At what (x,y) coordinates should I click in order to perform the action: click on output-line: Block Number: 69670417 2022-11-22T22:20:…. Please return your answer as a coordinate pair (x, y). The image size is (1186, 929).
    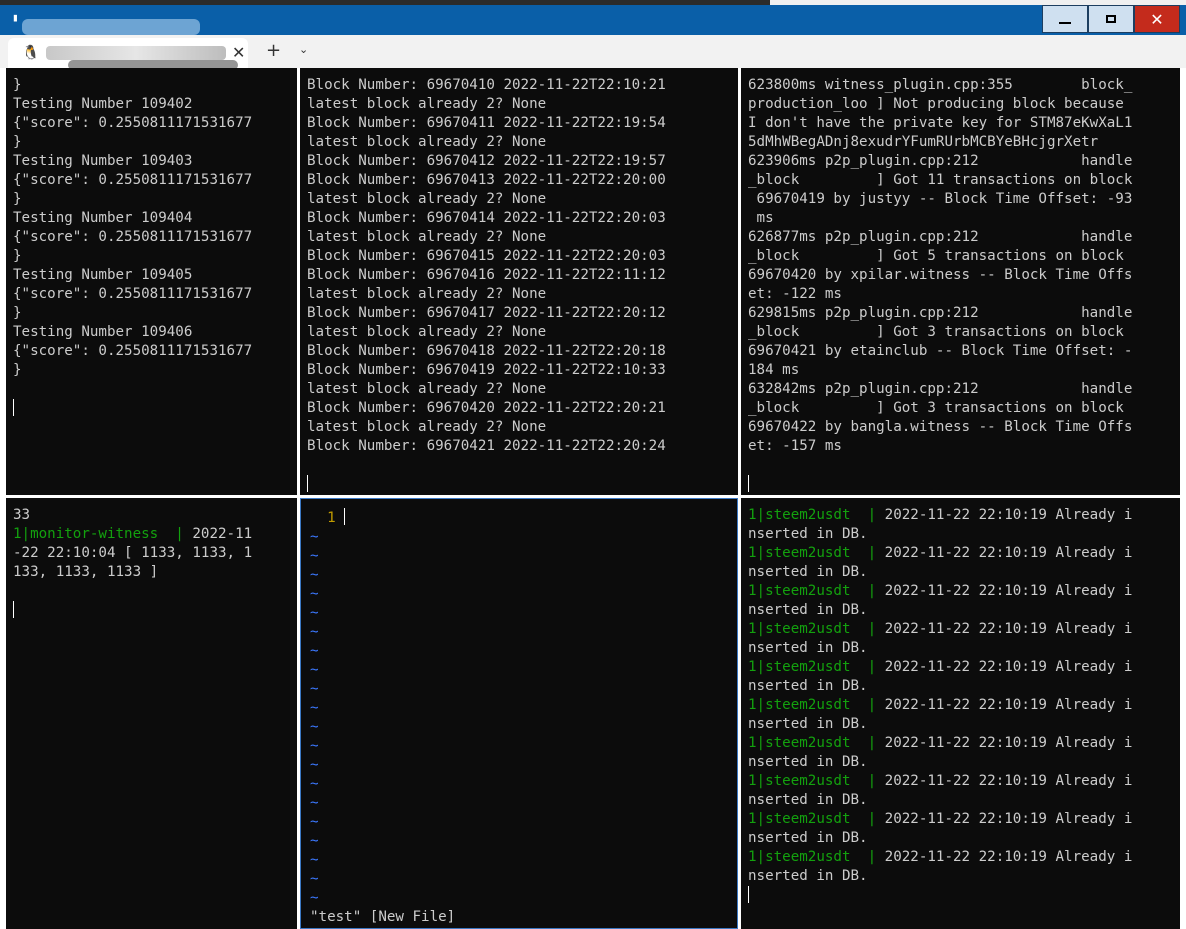
    Looking at the image, I should click on (486, 313).